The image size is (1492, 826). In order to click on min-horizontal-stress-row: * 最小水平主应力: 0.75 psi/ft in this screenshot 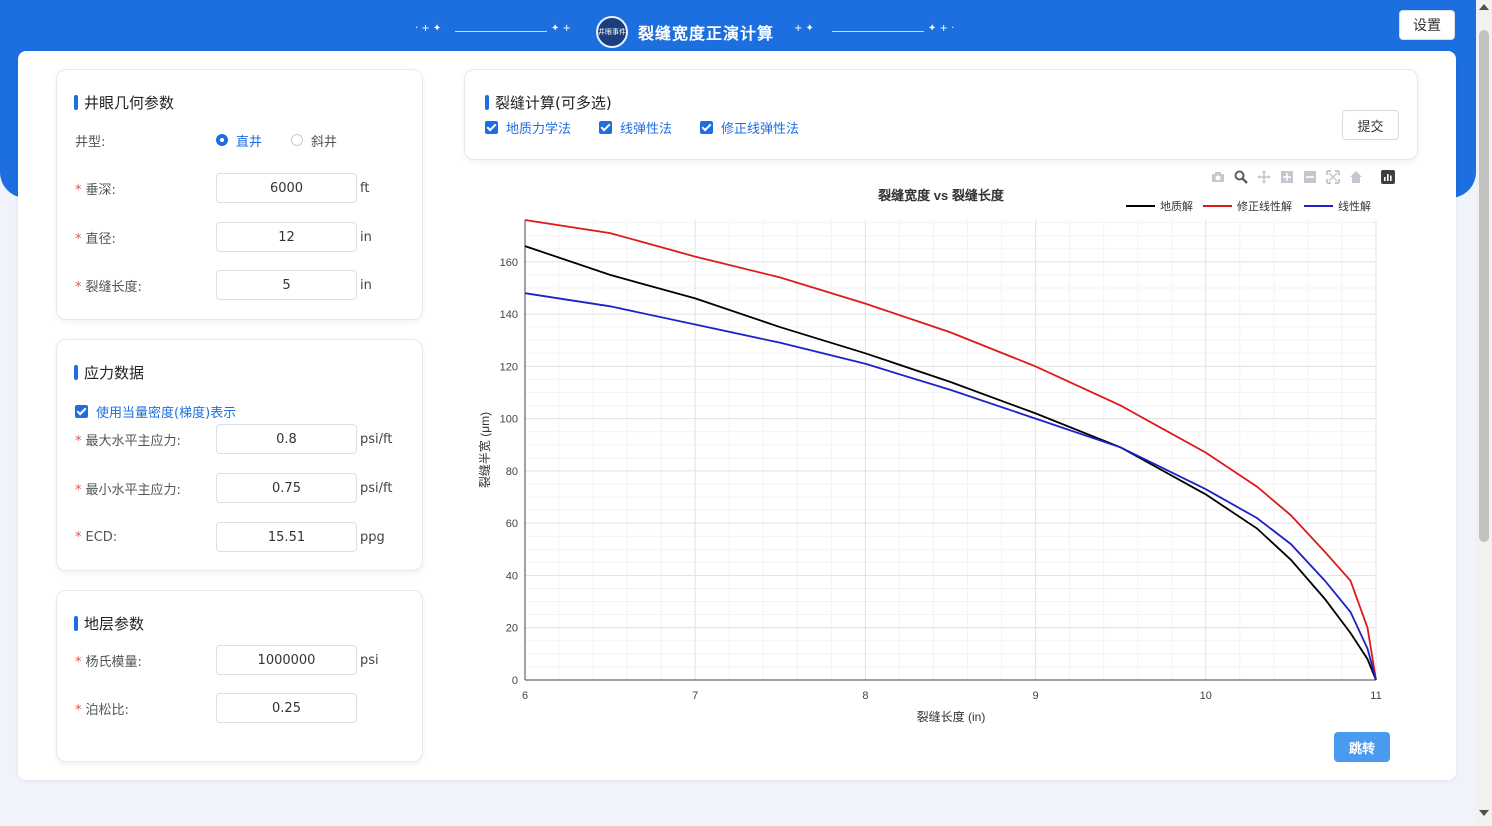, I will do `click(239, 488)`.